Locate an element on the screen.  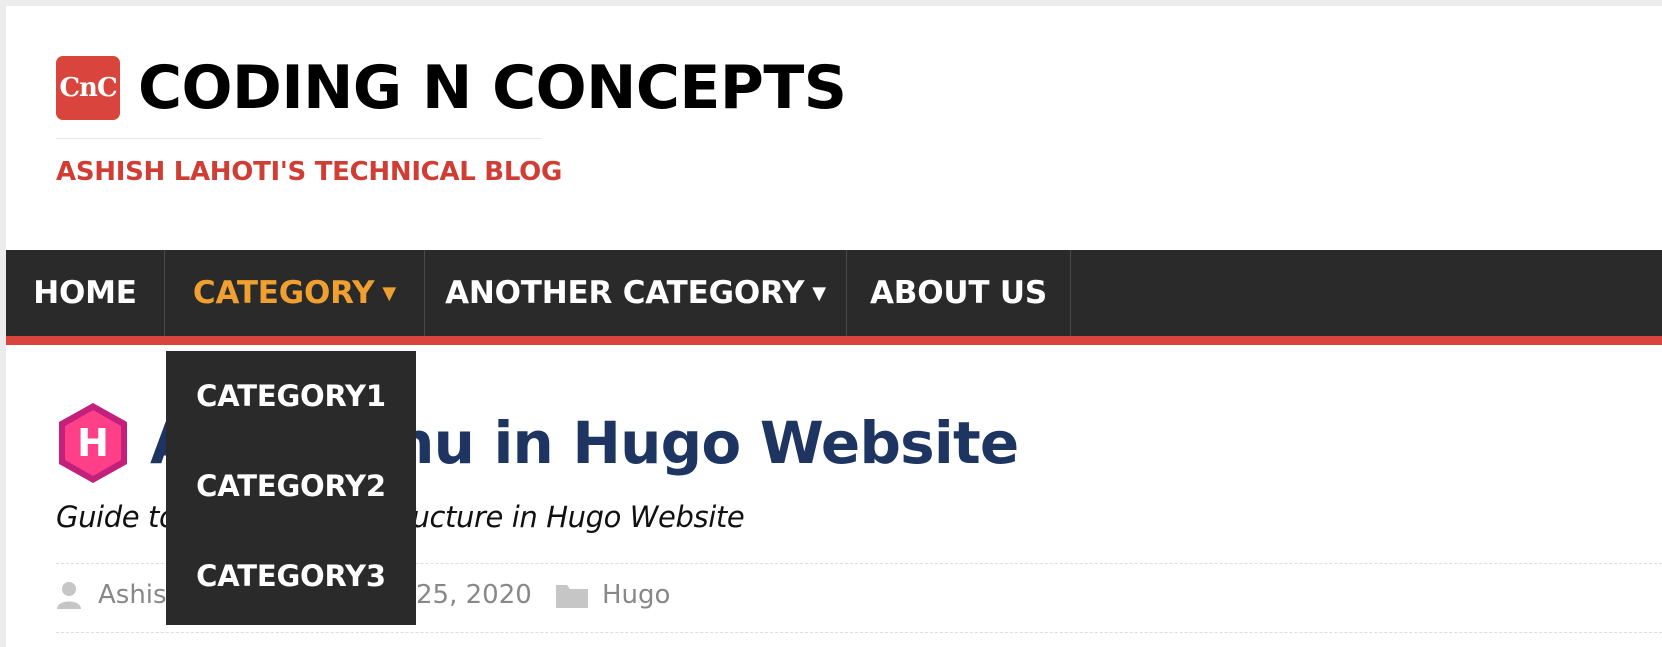
logo-row: CnC CODING N CONCEPTS is located at coordinates (451, 88).